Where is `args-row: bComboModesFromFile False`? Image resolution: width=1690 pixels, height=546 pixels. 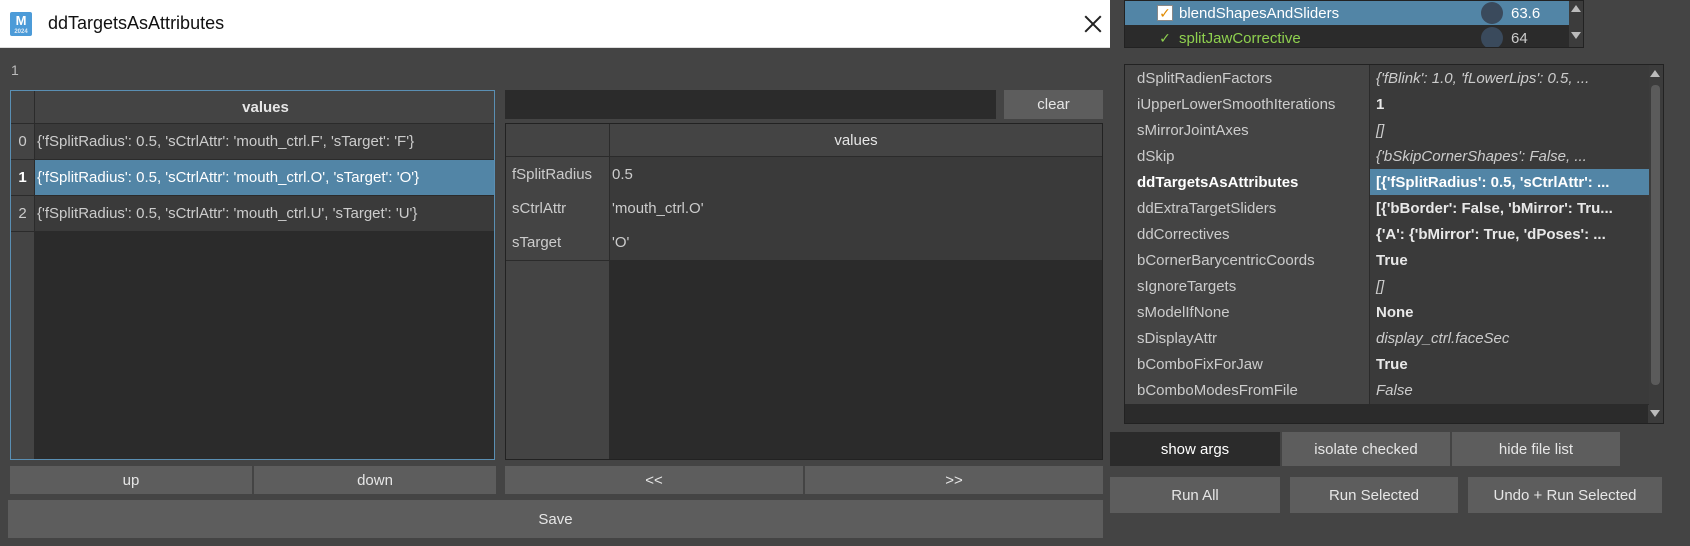 args-row: bComboModesFromFile False is located at coordinates (1387, 391).